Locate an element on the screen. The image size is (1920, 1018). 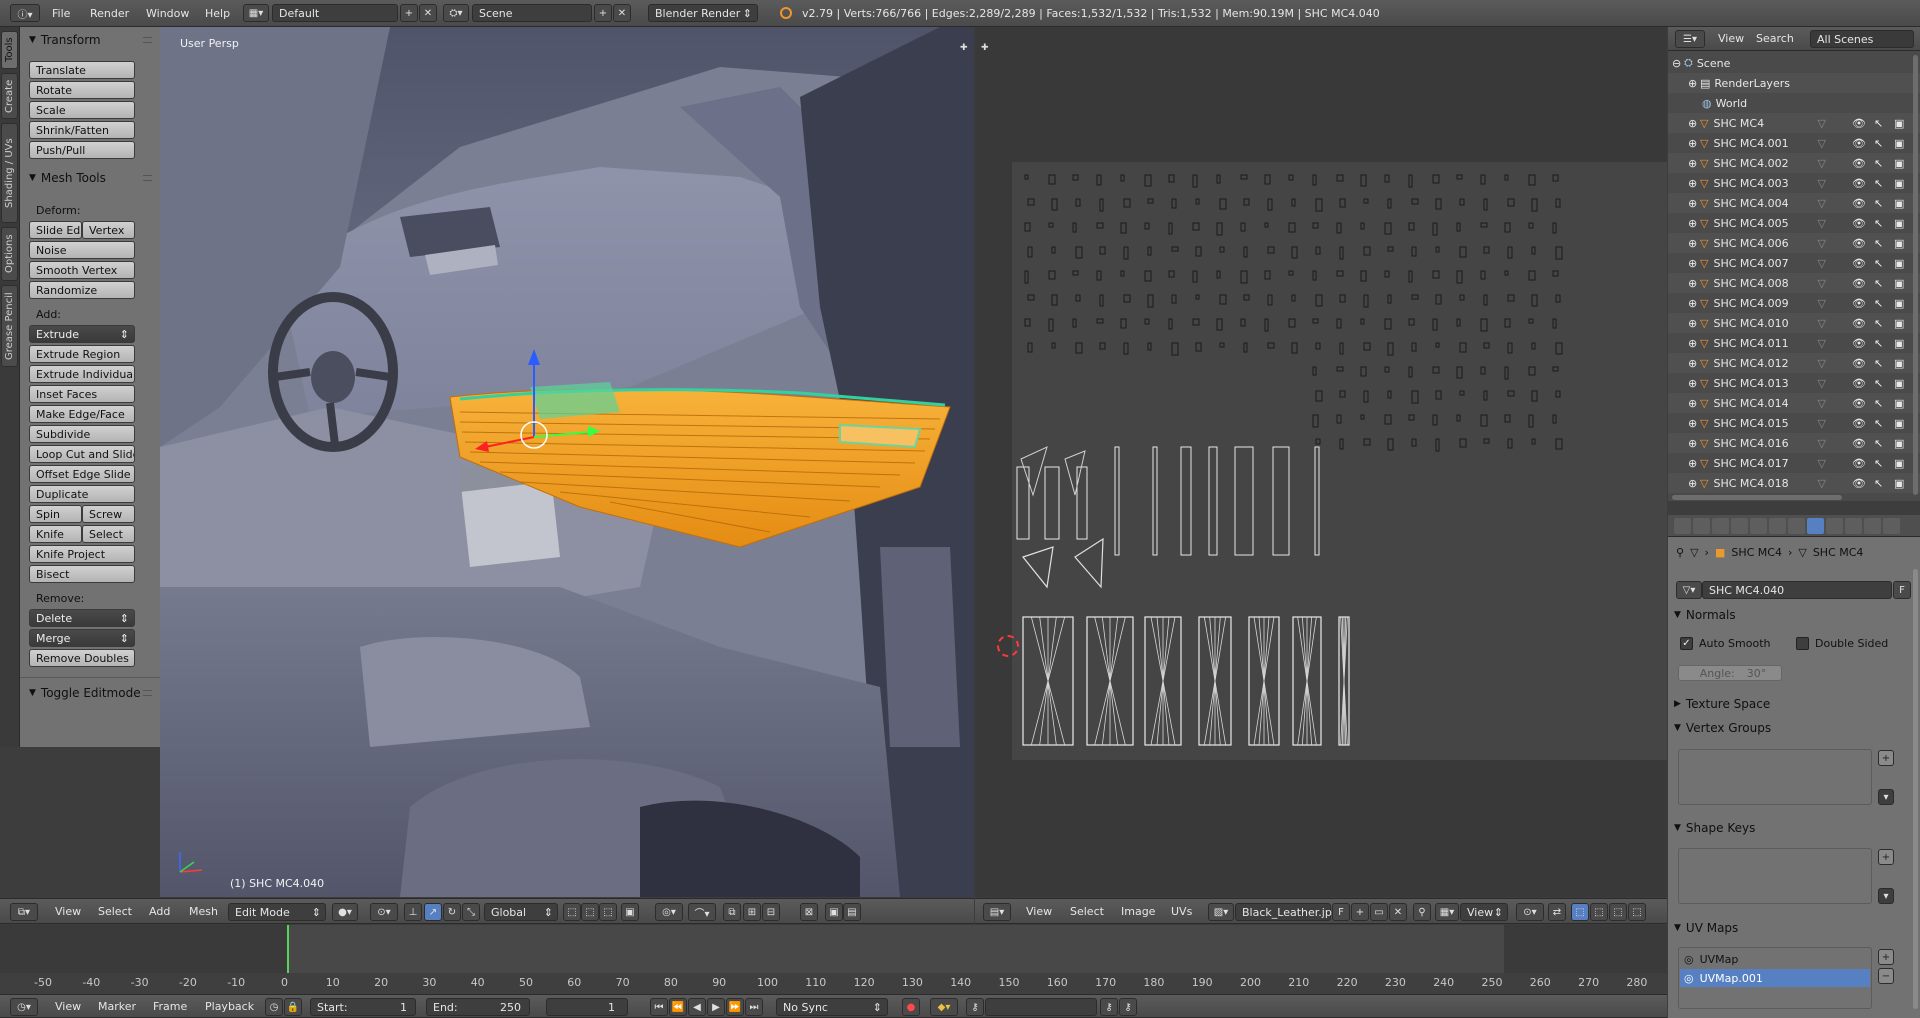
delete-keyframe-icon: ⚷ is located at coordinates (1128, 1007).